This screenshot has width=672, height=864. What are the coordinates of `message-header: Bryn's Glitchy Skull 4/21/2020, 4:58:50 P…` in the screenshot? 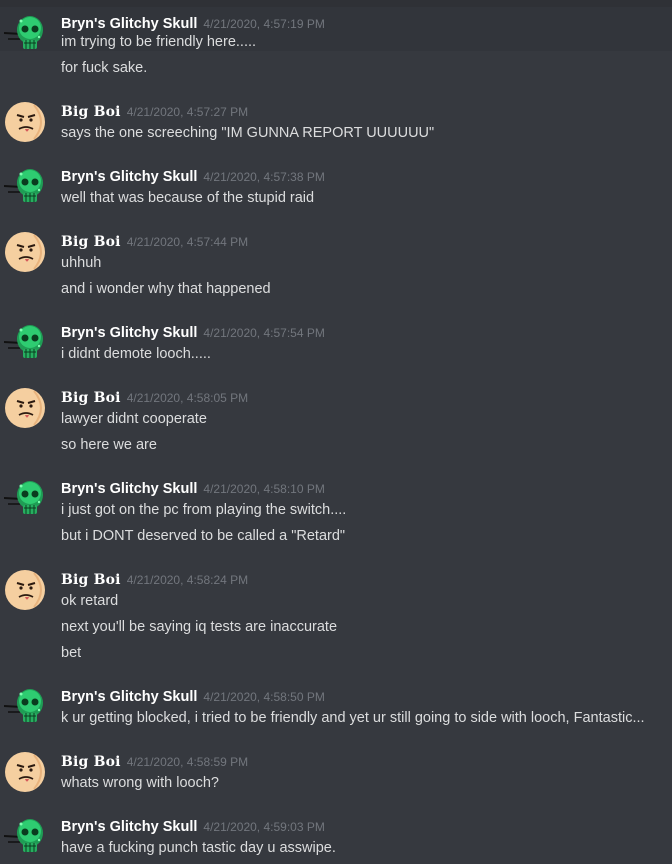 It's located at (193, 696).